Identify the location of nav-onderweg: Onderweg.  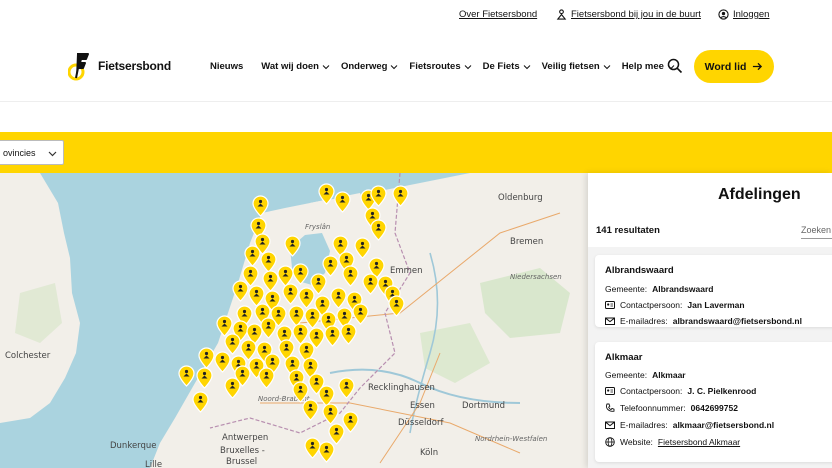
(369, 66).